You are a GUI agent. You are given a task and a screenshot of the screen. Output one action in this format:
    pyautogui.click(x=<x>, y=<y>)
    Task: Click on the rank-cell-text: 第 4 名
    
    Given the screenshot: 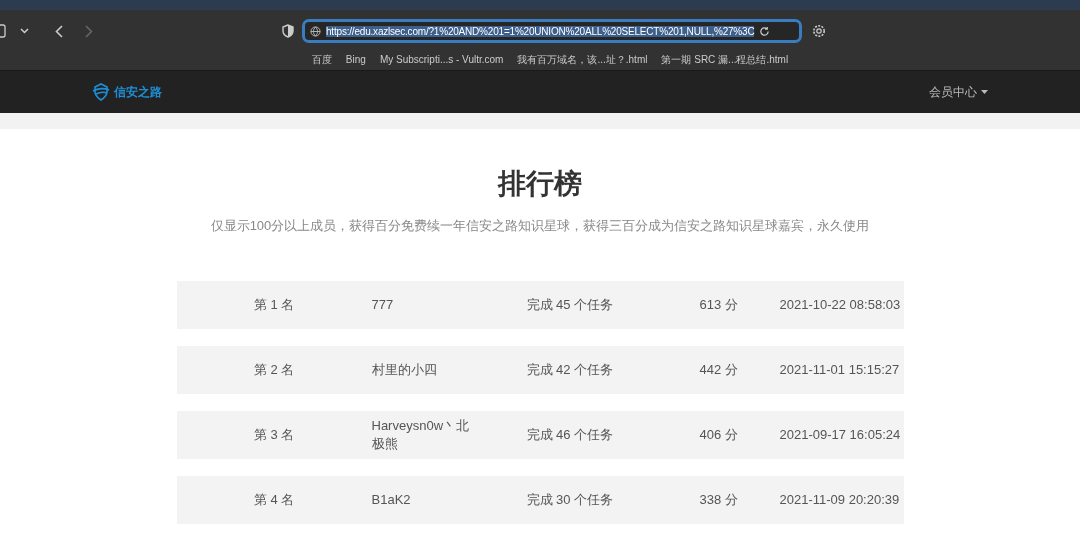 What is the action you would take?
    pyautogui.click(x=274, y=500)
    